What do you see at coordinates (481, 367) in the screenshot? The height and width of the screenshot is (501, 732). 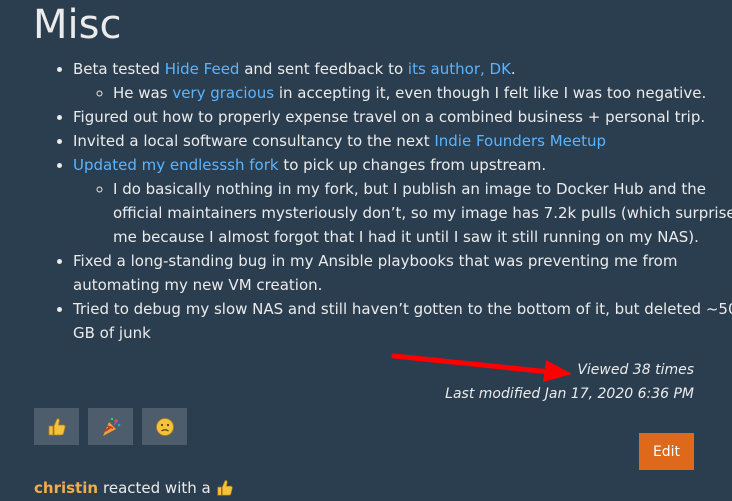 I see `annotation-arrow` at bounding box center [481, 367].